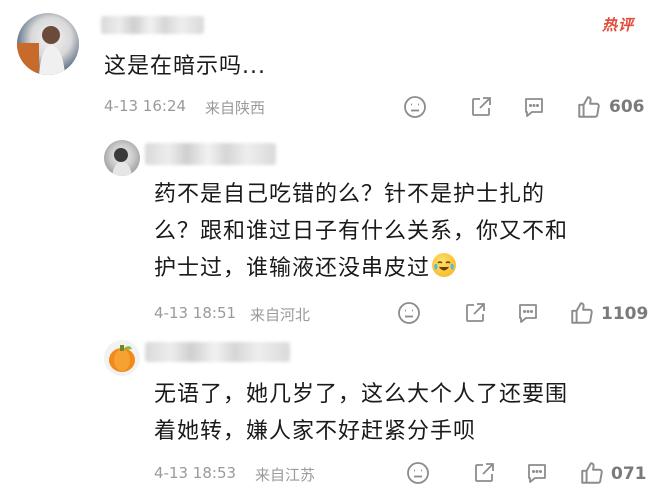 The image size is (663, 499). Describe the element at coordinates (292, 268) in the screenshot. I see `comment-text: 护士过，谁输液还没串皮过` at that location.